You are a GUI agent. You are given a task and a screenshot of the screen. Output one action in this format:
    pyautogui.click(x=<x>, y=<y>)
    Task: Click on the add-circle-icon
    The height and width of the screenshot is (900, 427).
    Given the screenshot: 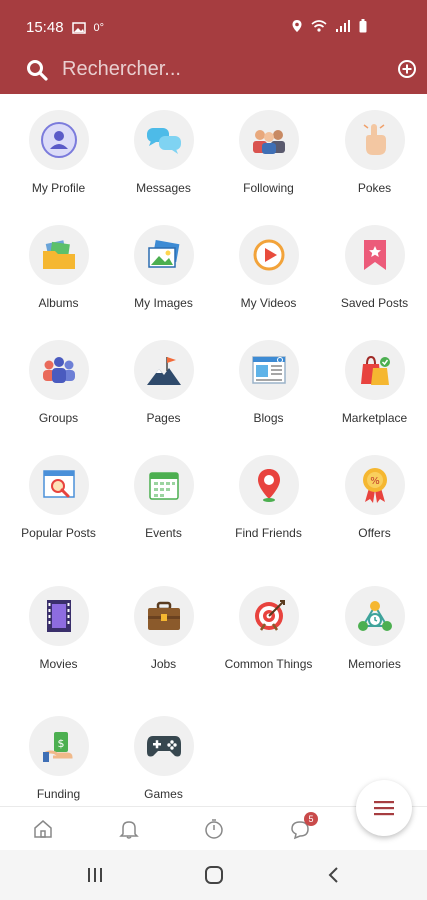 What is the action you would take?
    pyautogui.click(x=407, y=69)
    